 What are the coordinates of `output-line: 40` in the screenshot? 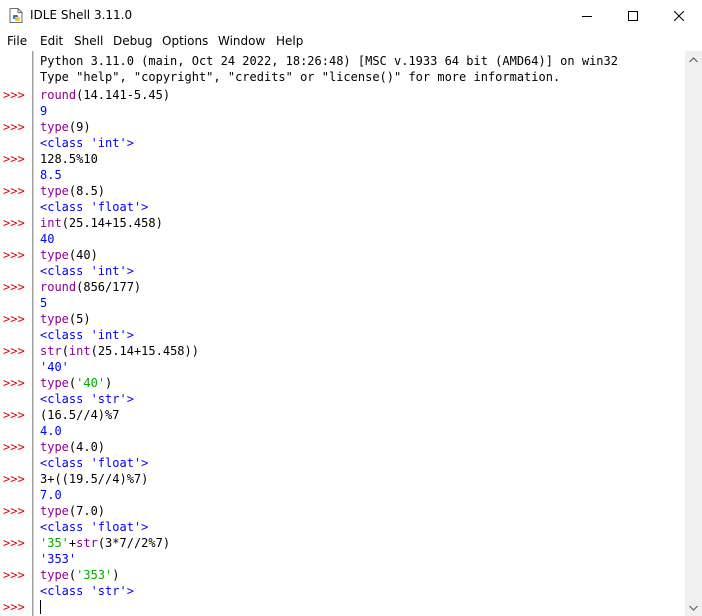 It's located at (47, 239).